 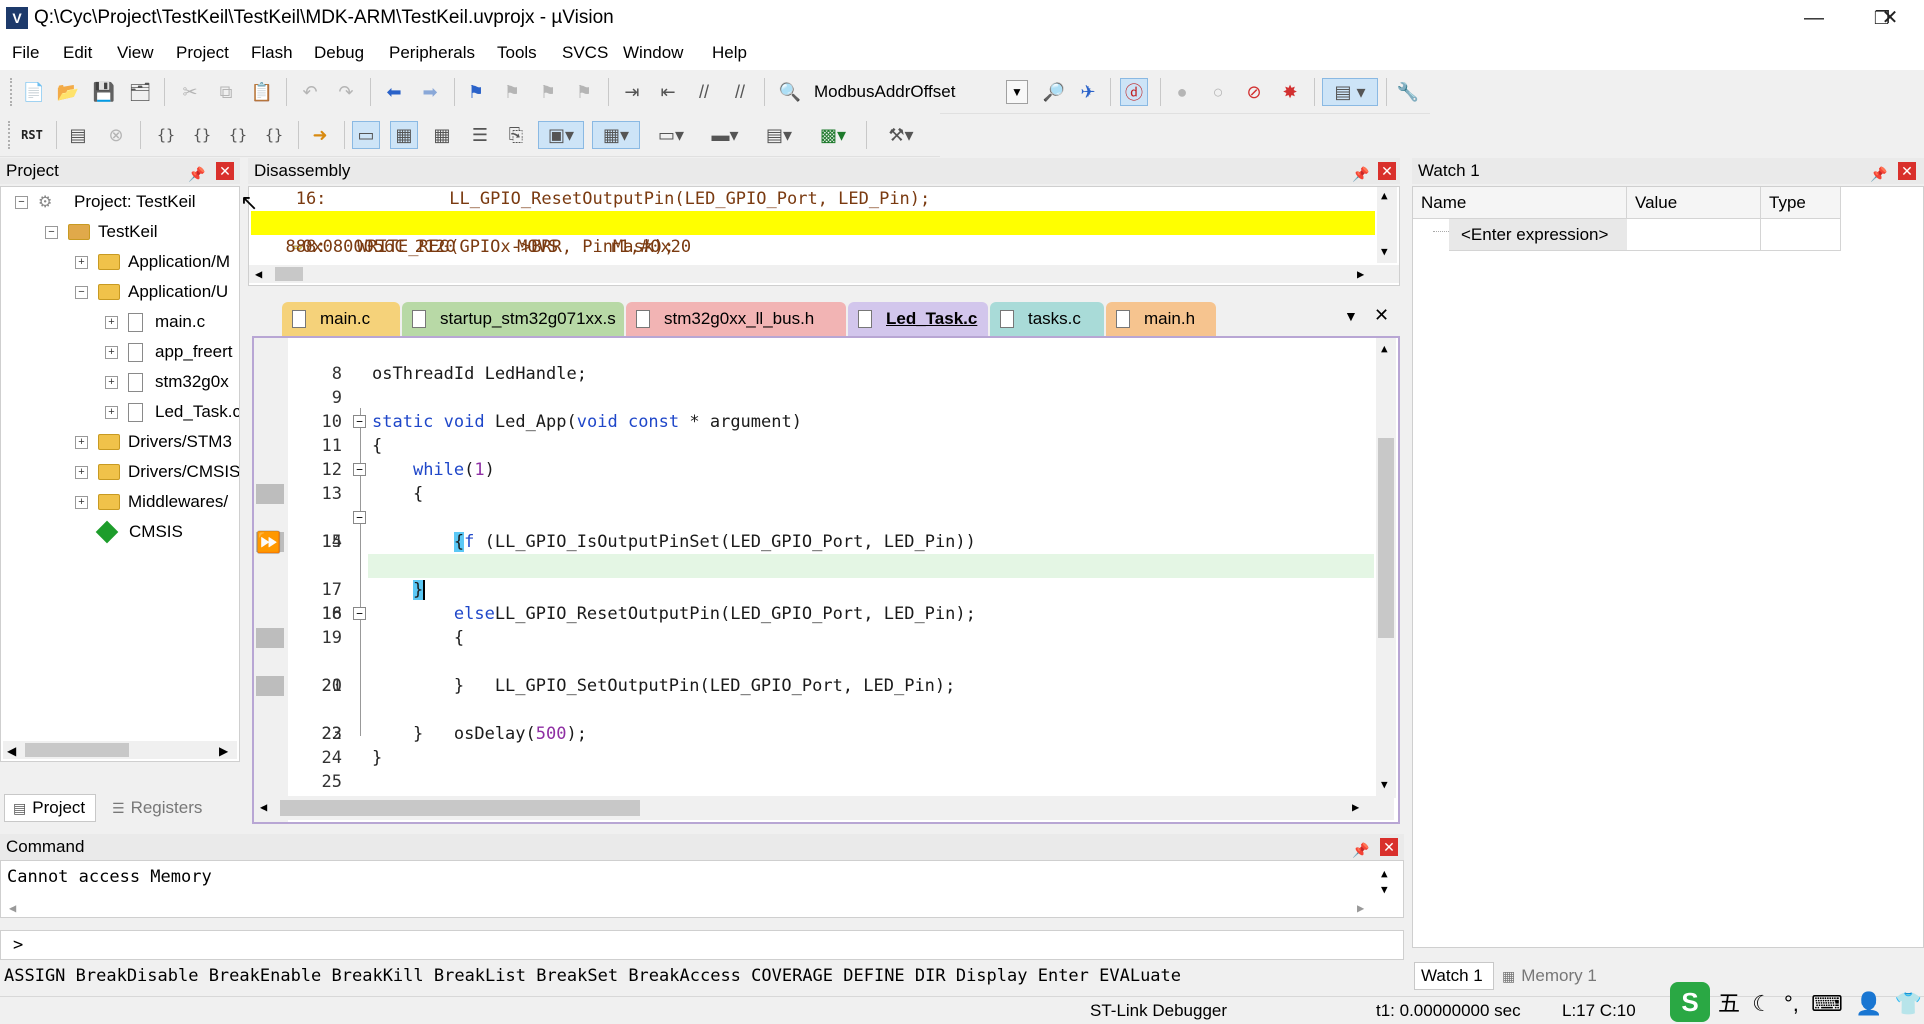 I want to click on code-line: 19− {, so click(x=814, y=625).